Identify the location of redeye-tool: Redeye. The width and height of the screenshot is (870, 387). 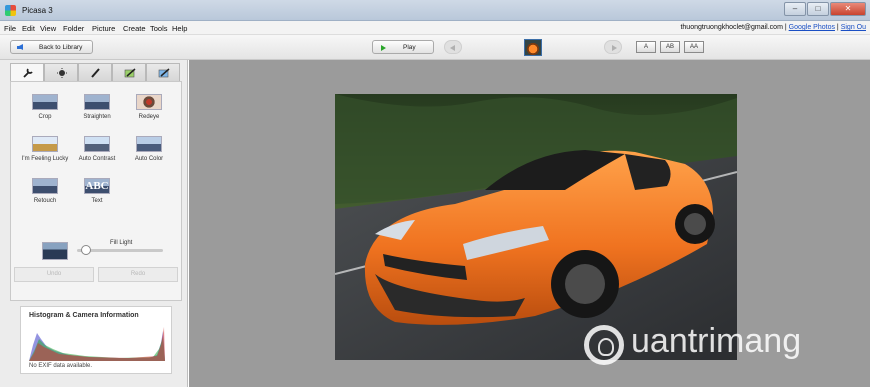
(149, 107).